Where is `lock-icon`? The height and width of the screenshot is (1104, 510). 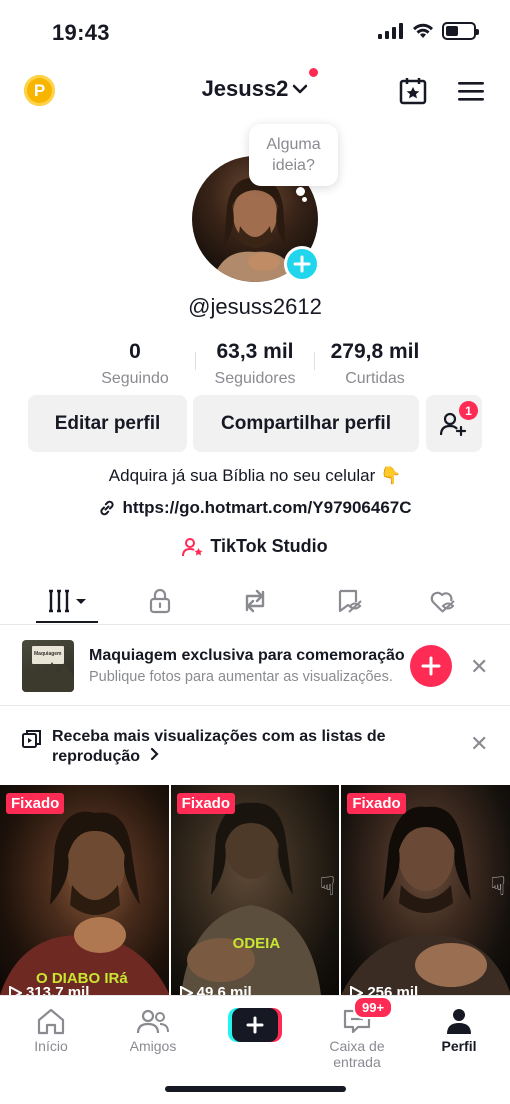 lock-icon is located at coordinates (160, 601).